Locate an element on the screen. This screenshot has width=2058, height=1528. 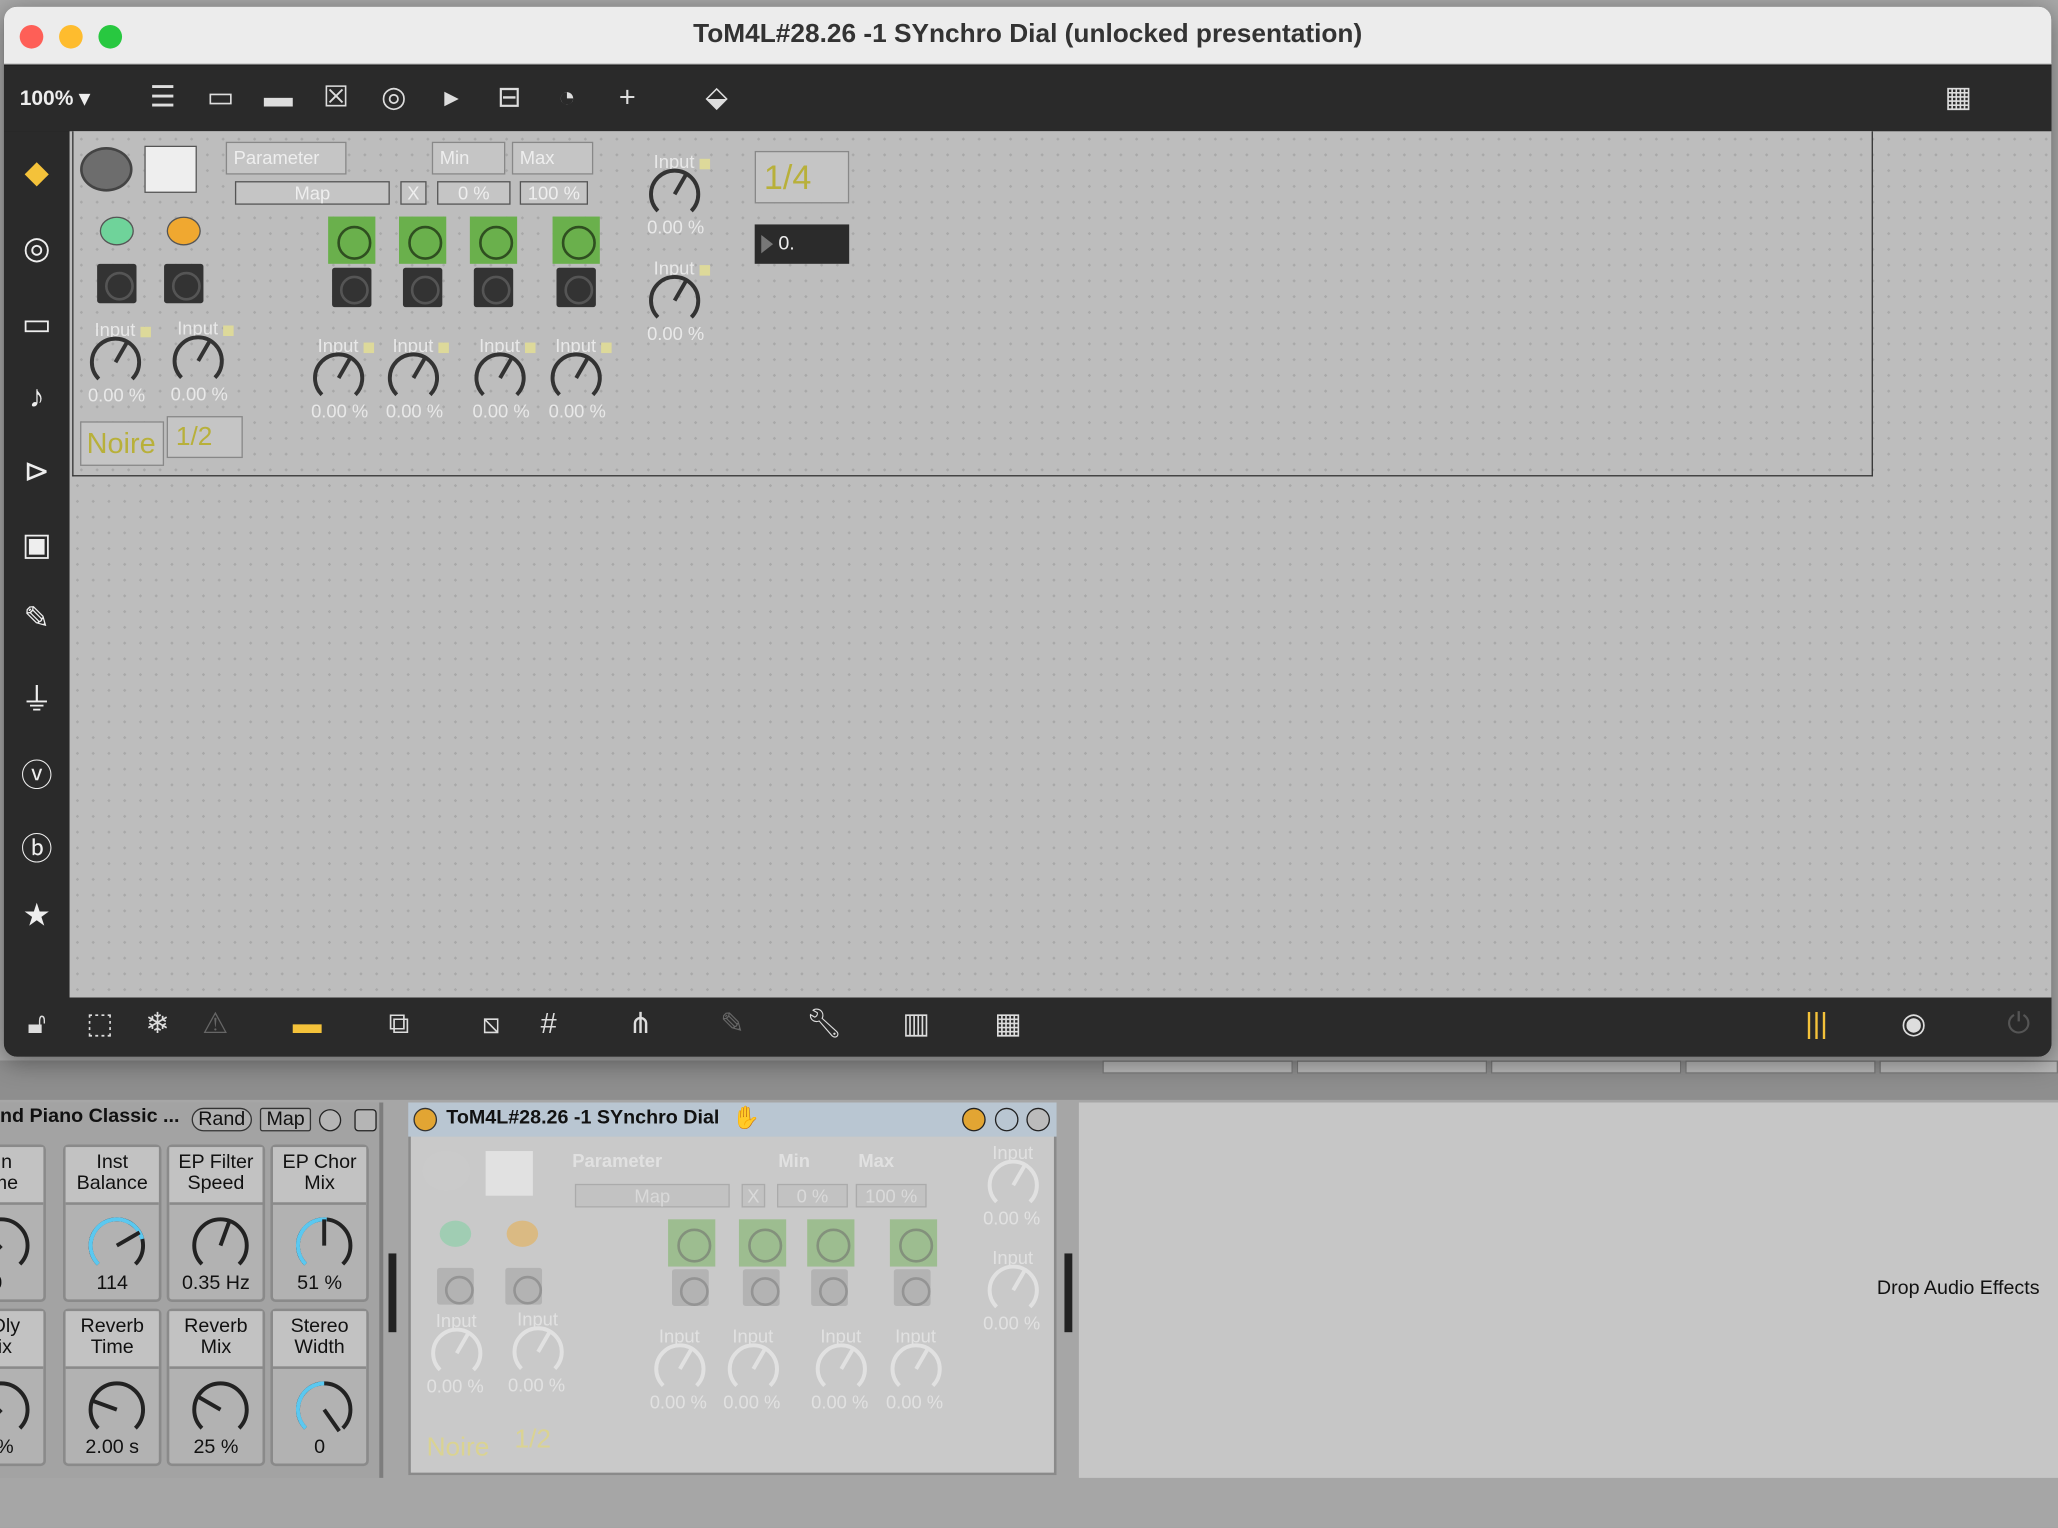
macro-knob: EP Filter Speed 0.35 Hz is located at coordinates (216, 1223).